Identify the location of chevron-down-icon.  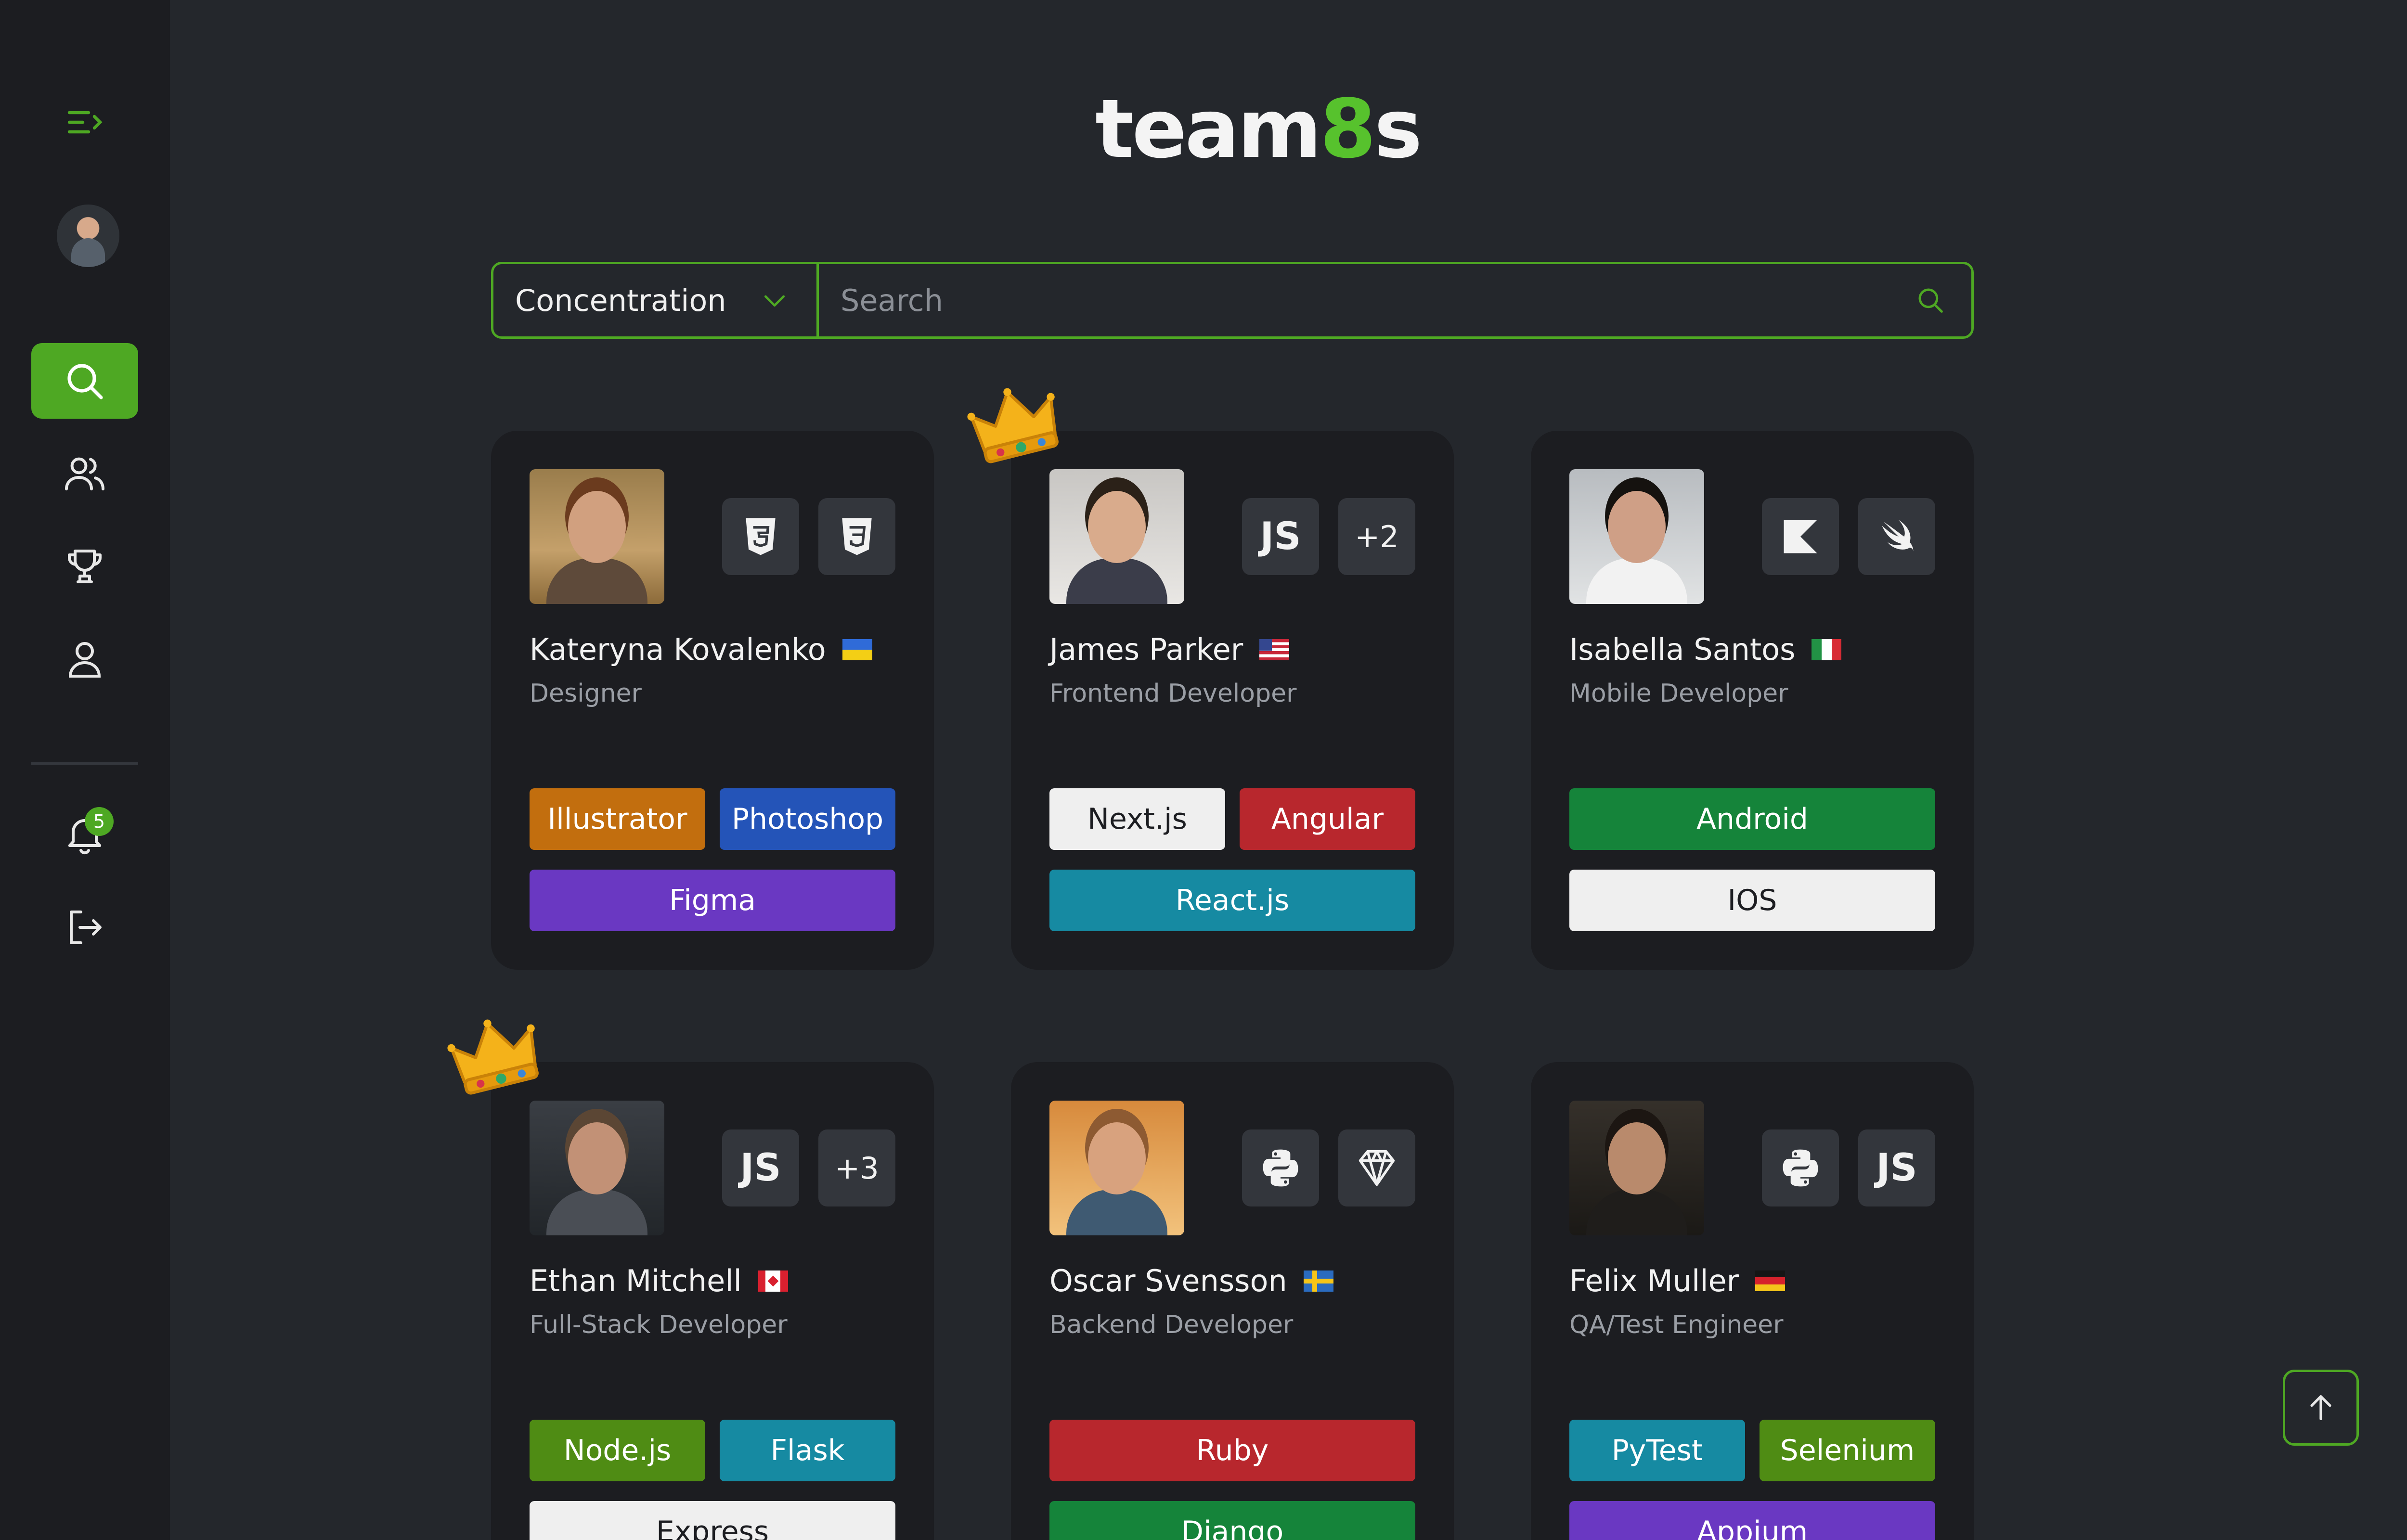
(774, 301).